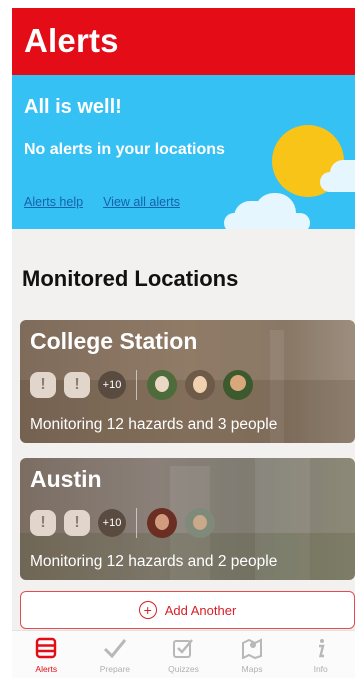 Image resolution: width=355 pixels, height=678 pixels. What do you see at coordinates (73, 107) in the screenshot?
I see `status-title: All is well!` at bounding box center [73, 107].